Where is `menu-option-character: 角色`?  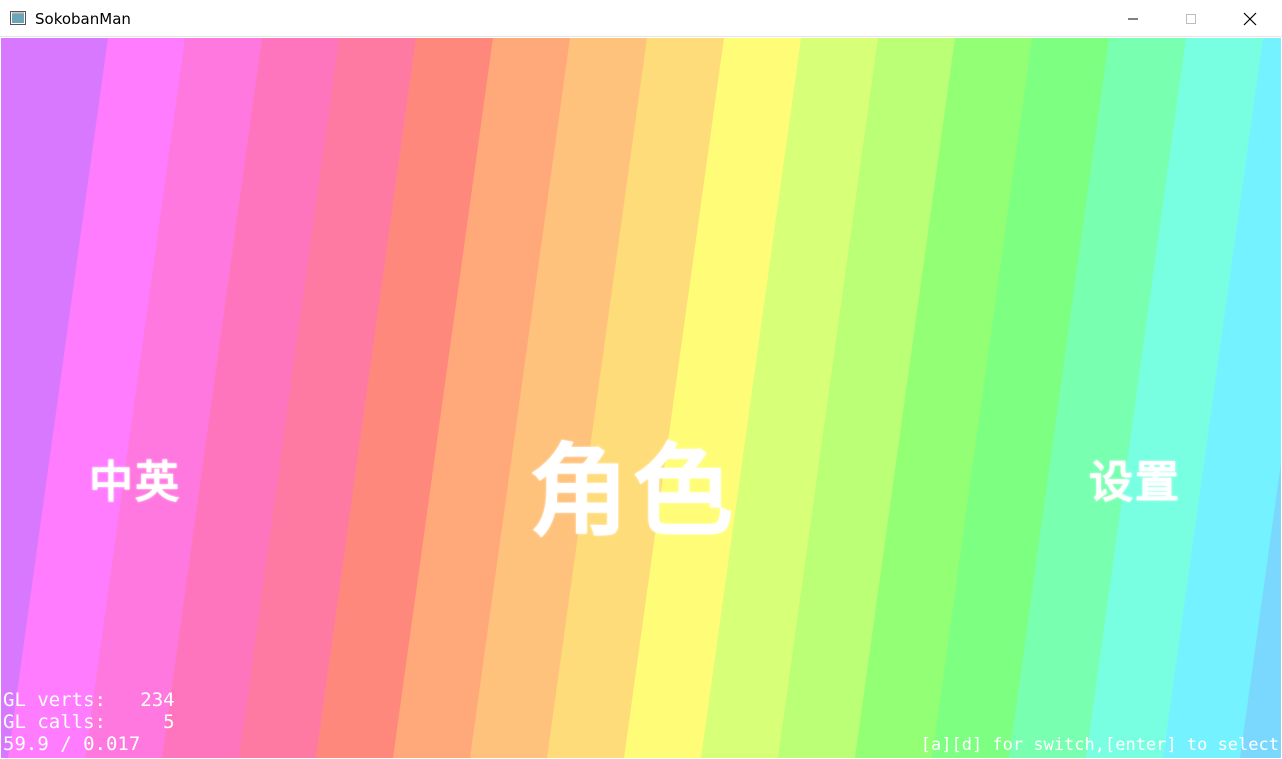
menu-option-character: 角色 is located at coordinates (633, 482).